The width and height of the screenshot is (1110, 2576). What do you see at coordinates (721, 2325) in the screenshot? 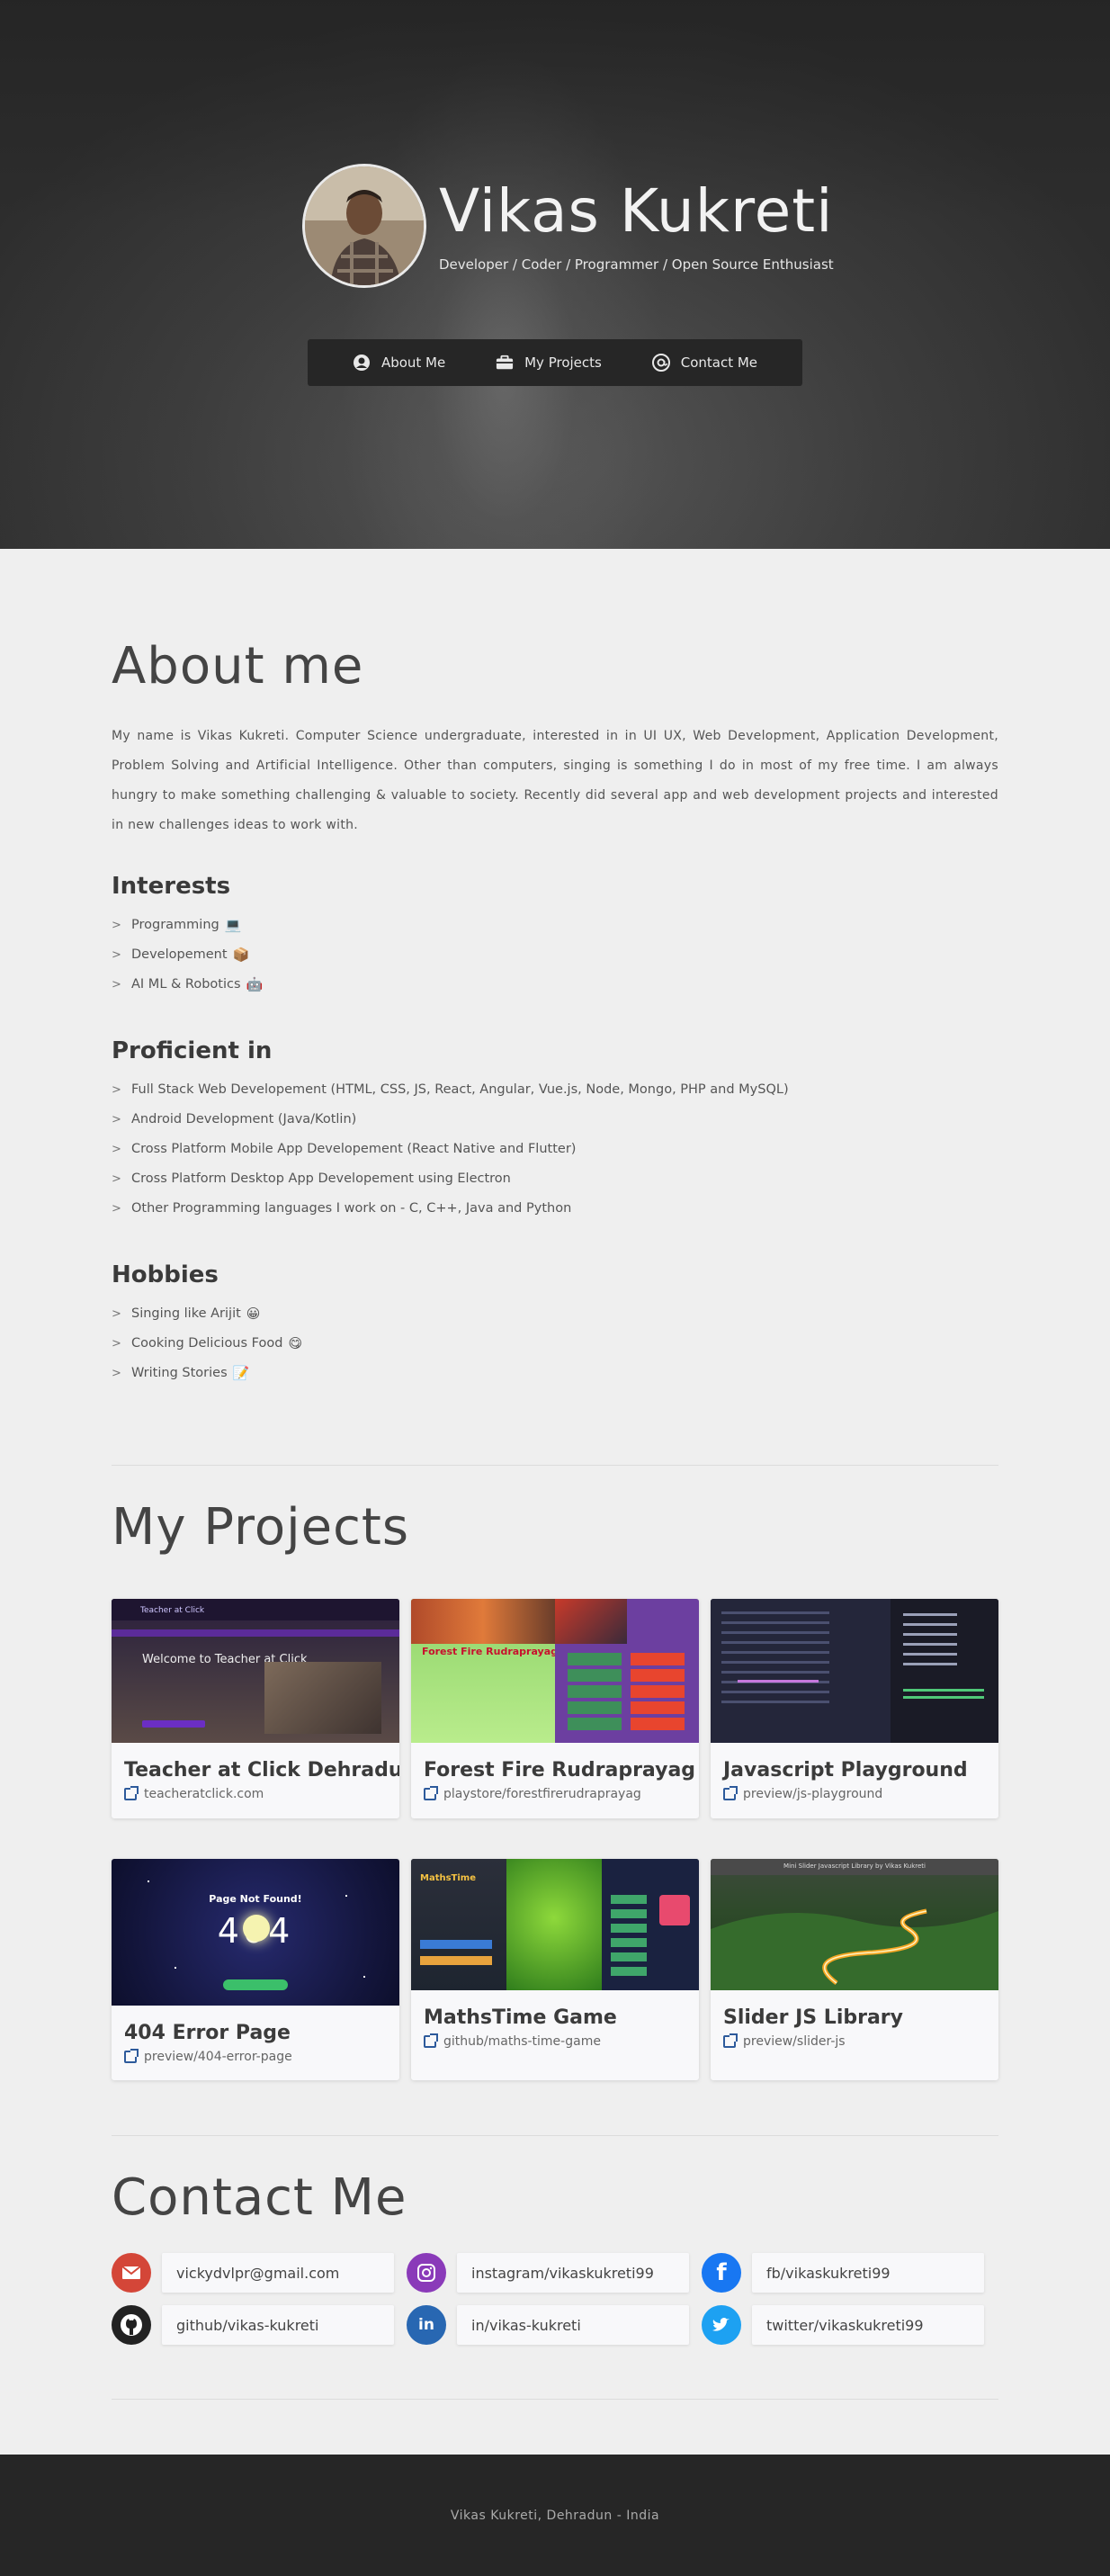
I see `twitter-icon` at bounding box center [721, 2325].